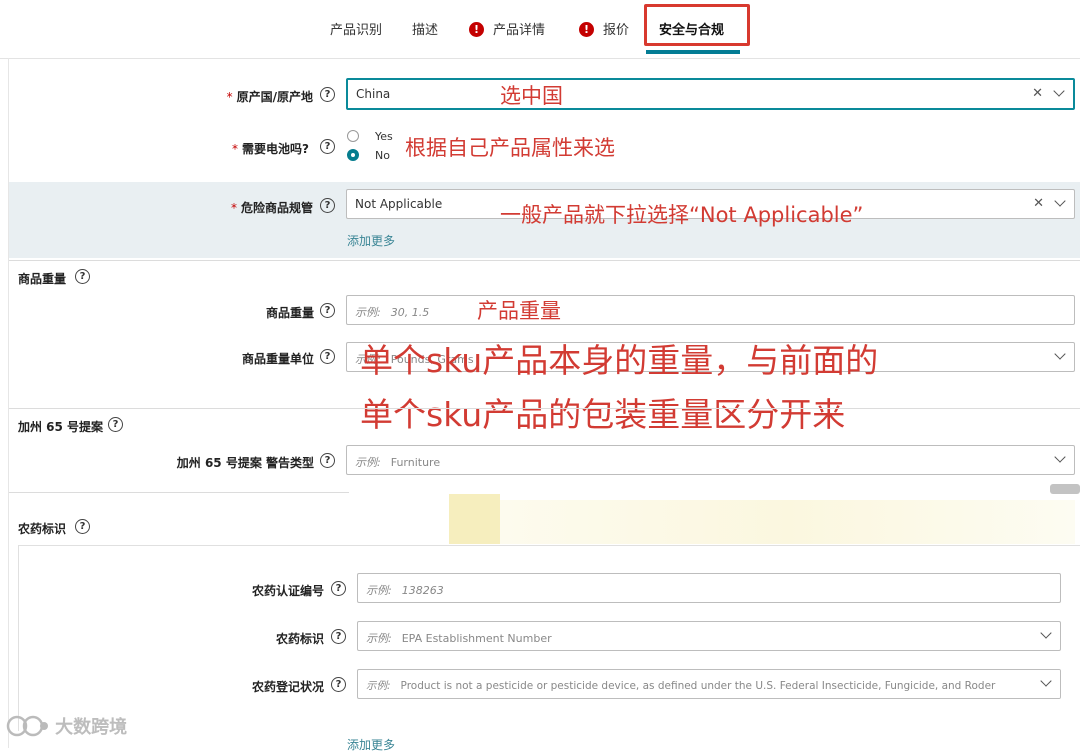 This screenshot has width=1080, height=753. I want to click on watermark-text: 大数跨境, so click(91, 727).